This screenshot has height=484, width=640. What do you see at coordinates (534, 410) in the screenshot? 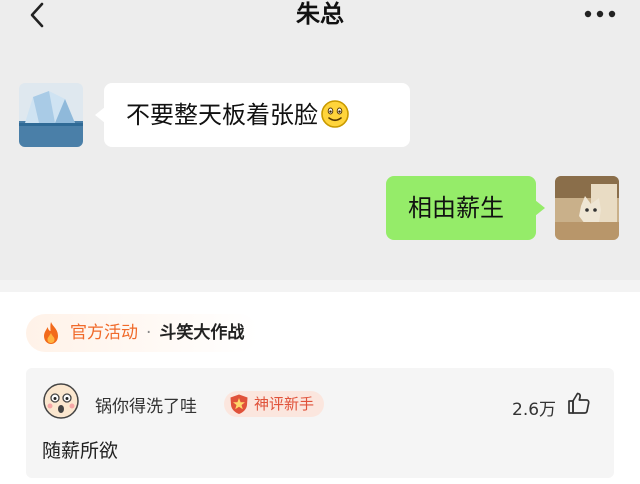
I see `like-count: 2.6万` at bounding box center [534, 410].